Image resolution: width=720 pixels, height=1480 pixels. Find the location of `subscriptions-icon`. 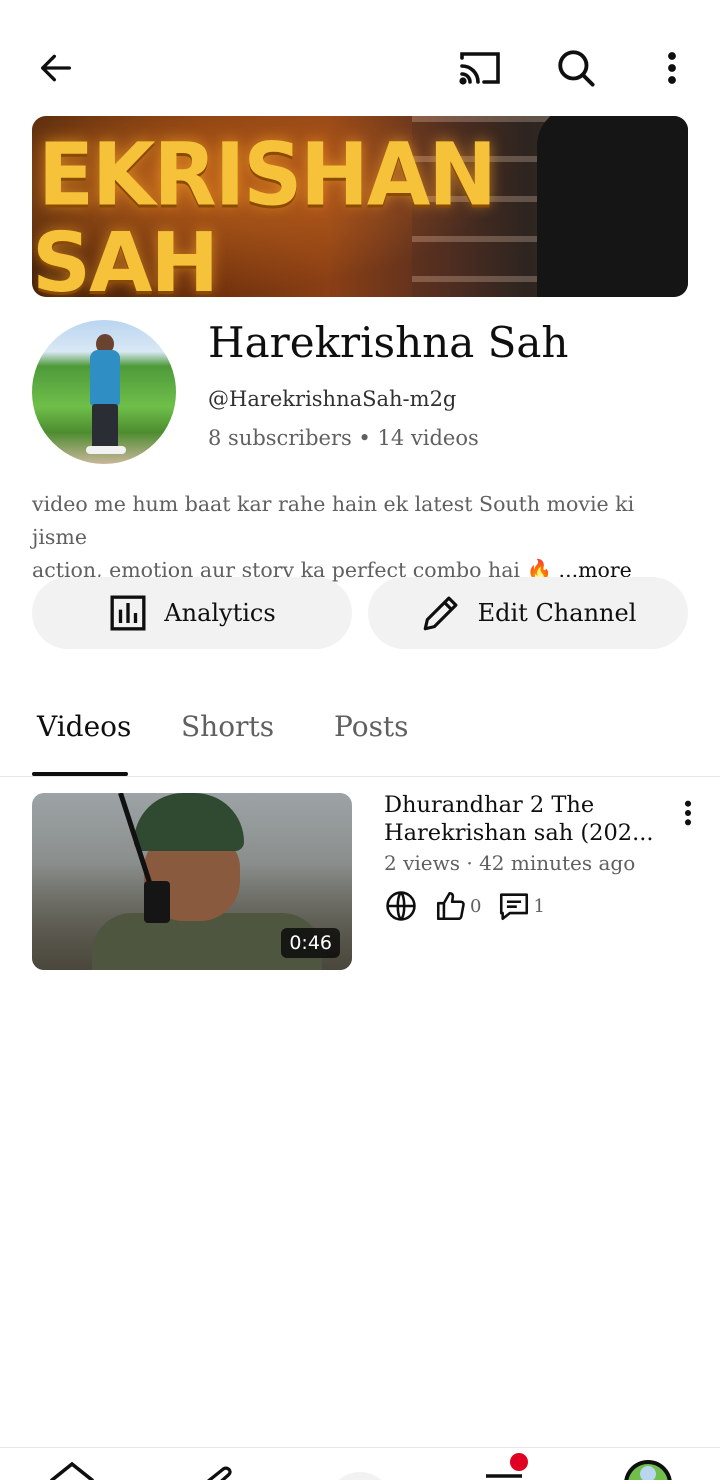

subscriptions-icon is located at coordinates (507, 1465).